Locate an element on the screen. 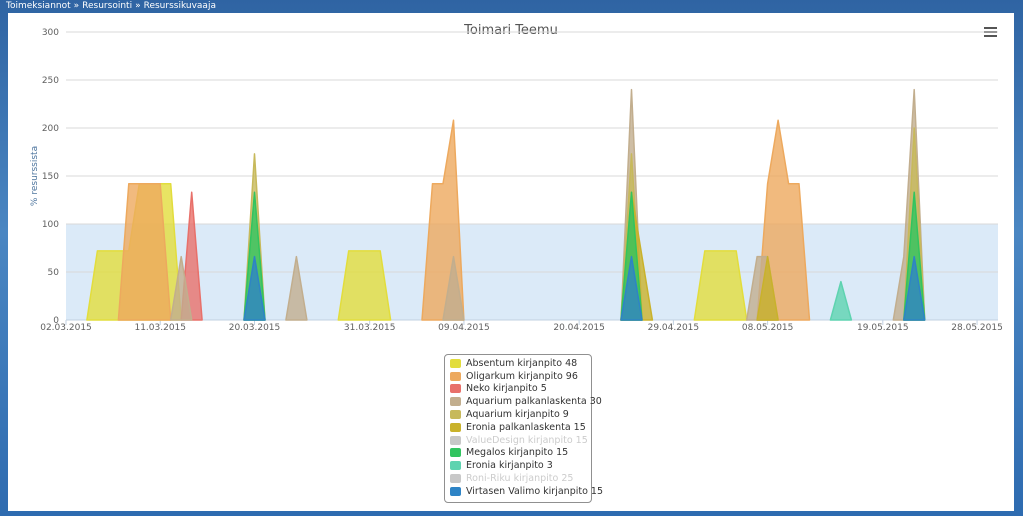 This screenshot has height=516, width=1023. x-tick-label: 08.05.2015 is located at coordinates (768, 328).